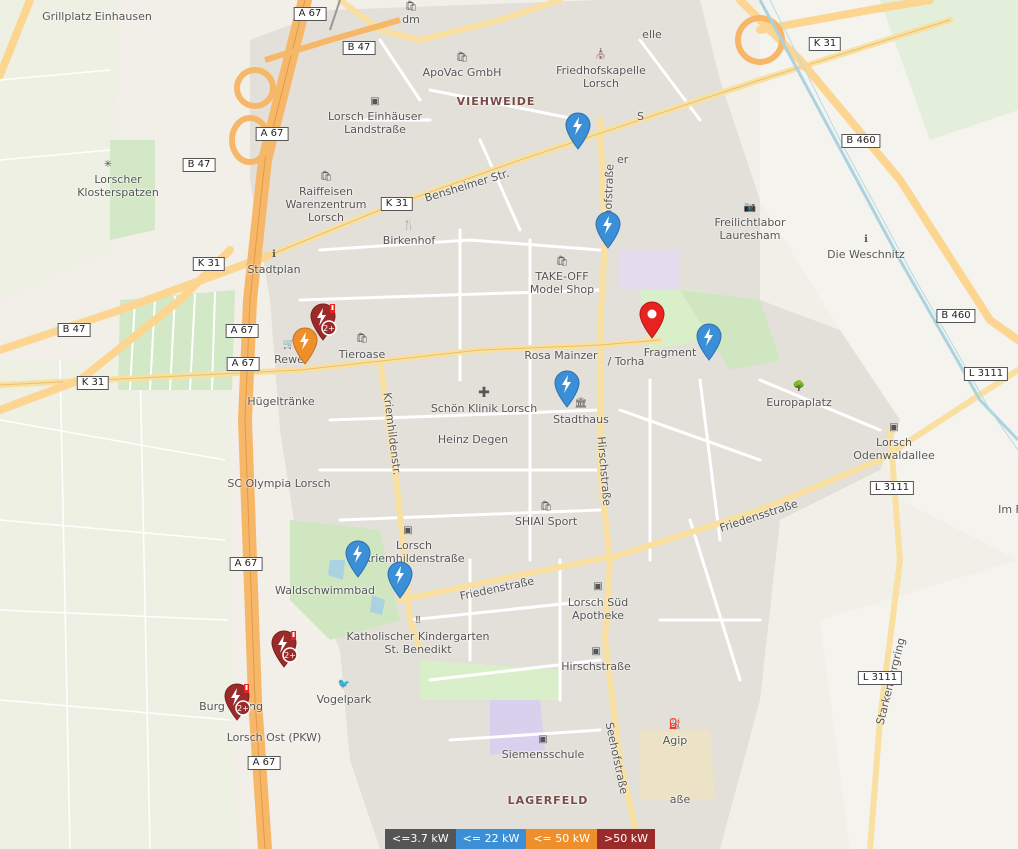 The height and width of the screenshot is (849, 1018). Describe the element at coordinates (956, 316) in the screenshot. I see `shield-b460: B 460` at that location.